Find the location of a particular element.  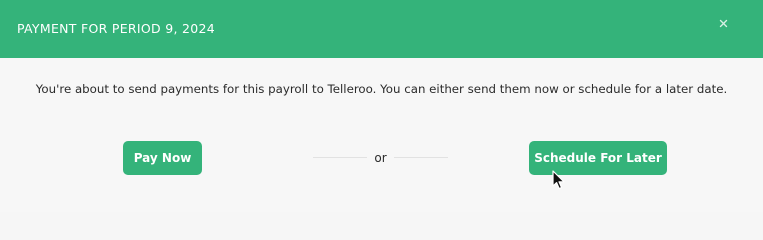

close-button is located at coordinates (724, 24).